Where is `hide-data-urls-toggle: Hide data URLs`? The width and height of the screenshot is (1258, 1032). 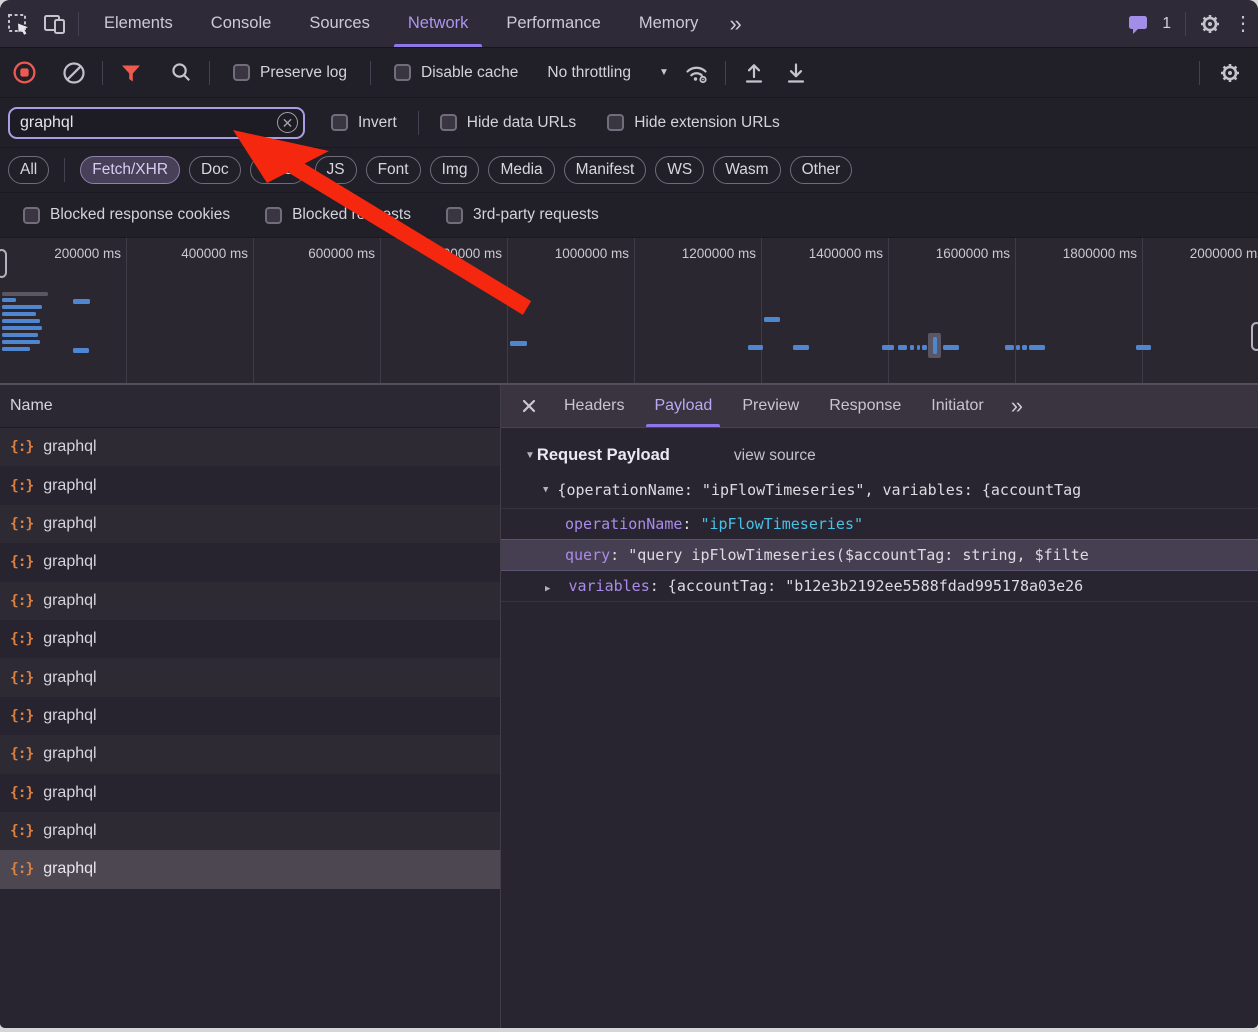 hide-data-urls-toggle: Hide data URLs is located at coordinates (507, 123).